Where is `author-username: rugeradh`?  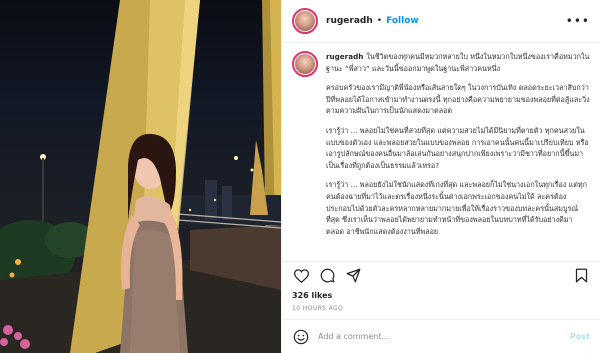 author-username: rugeradh is located at coordinates (349, 21).